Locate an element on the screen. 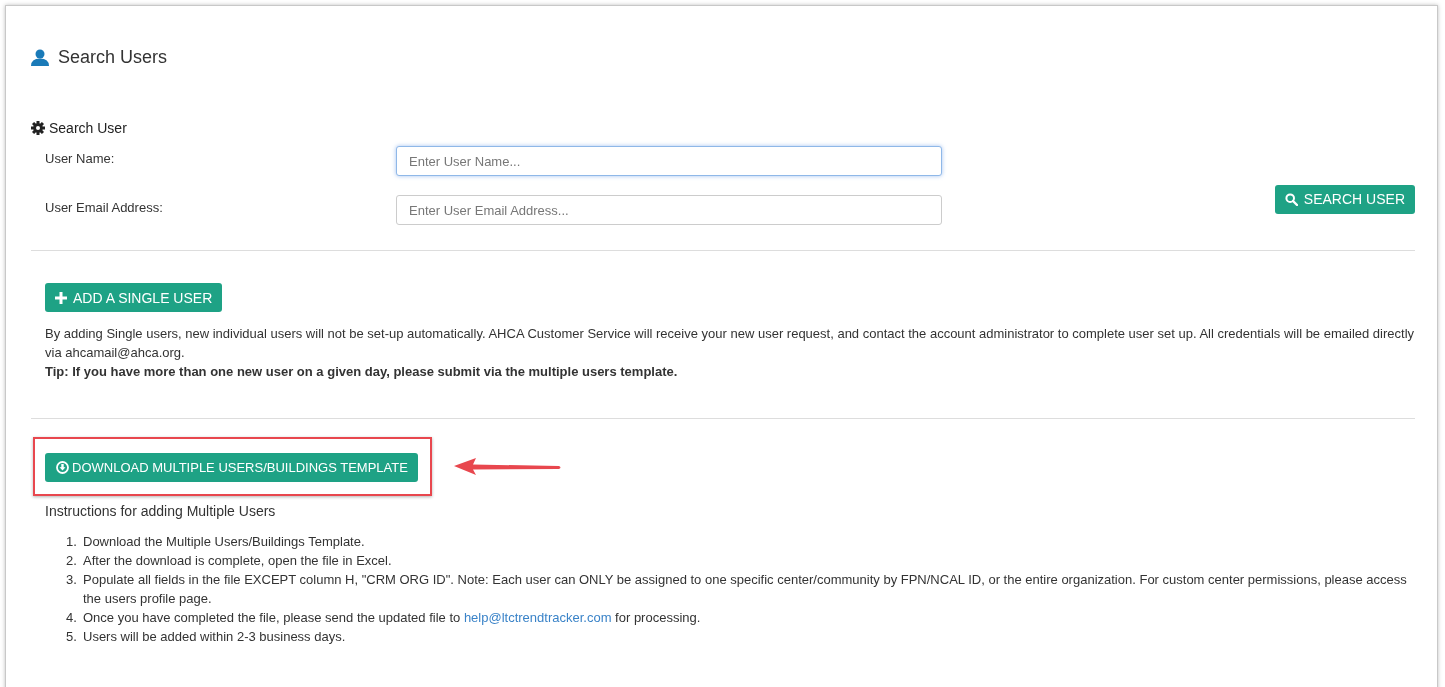  search-icon is located at coordinates (1291, 199).